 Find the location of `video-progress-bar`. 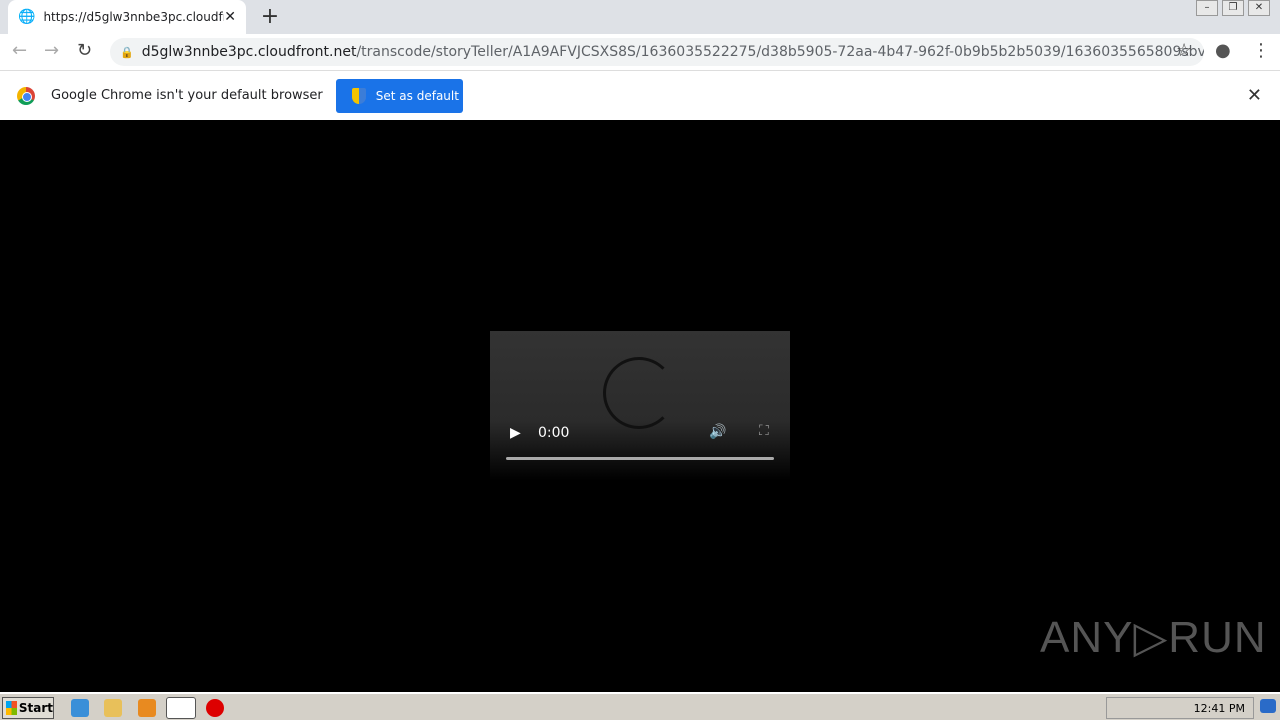

video-progress-bar is located at coordinates (640, 458).